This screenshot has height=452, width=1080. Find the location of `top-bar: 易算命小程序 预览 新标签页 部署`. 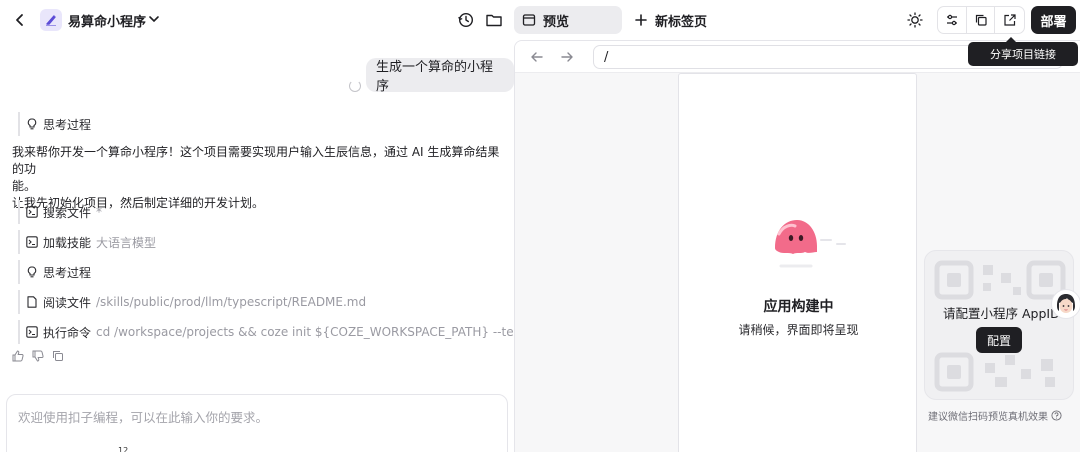

top-bar: 易算命小程序 预览 新标签页 部署 is located at coordinates (540, 20).